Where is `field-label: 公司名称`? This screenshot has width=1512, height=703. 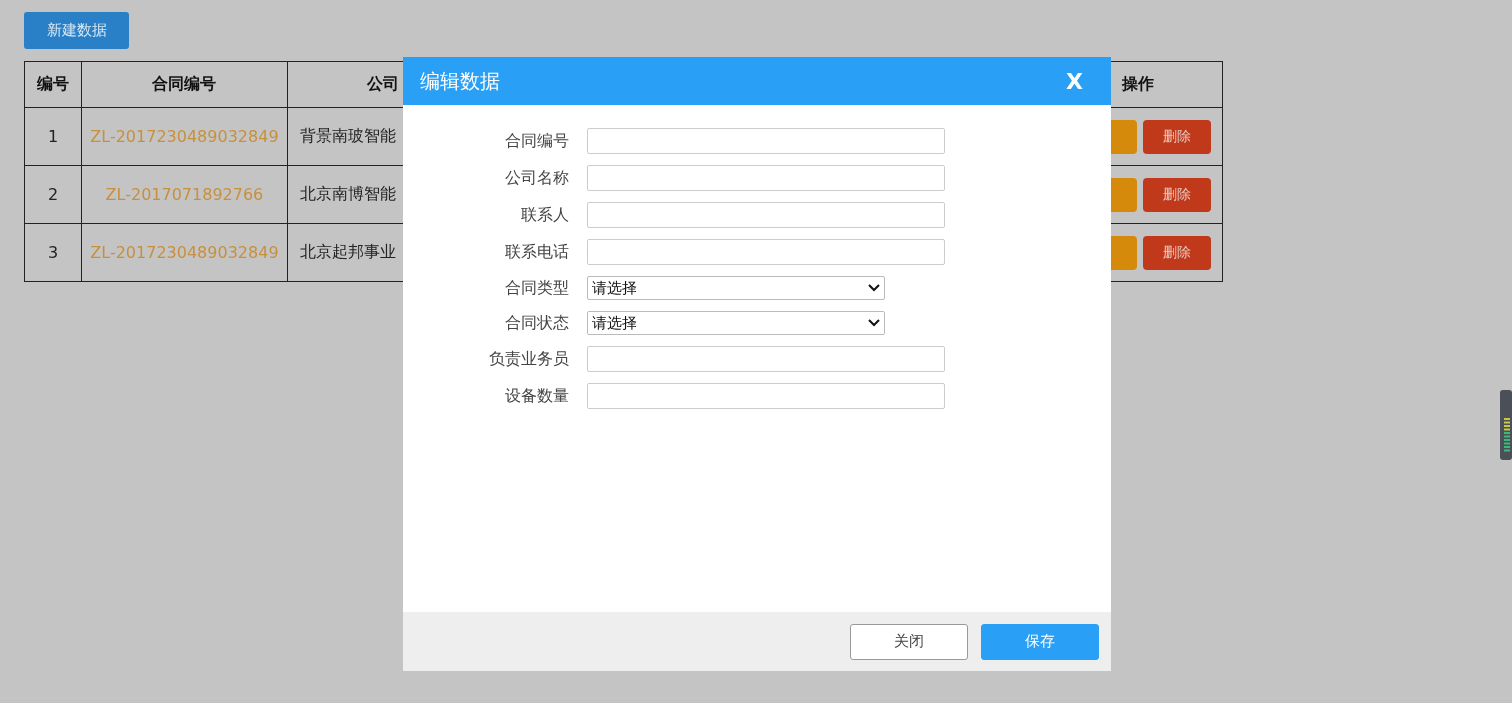 field-label: 公司名称 is located at coordinates (536, 178).